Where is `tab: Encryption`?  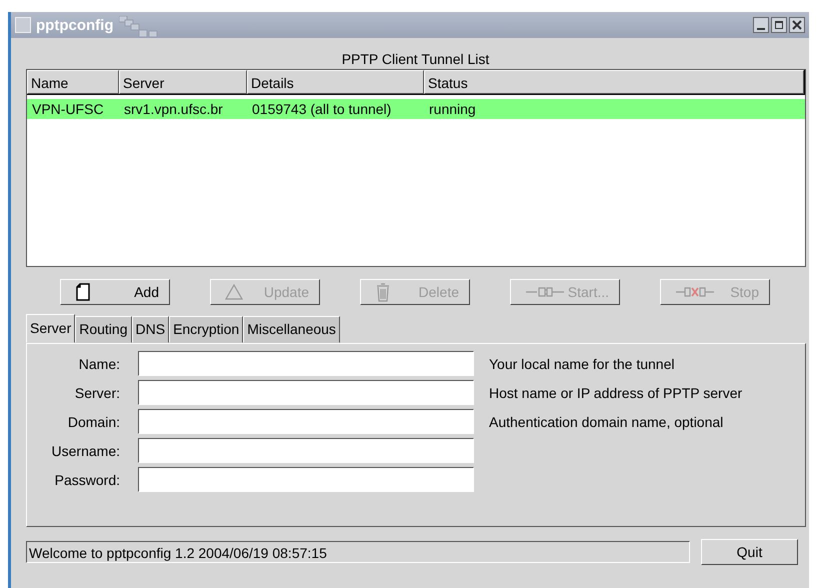
tab: Encryption is located at coordinates (206, 329).